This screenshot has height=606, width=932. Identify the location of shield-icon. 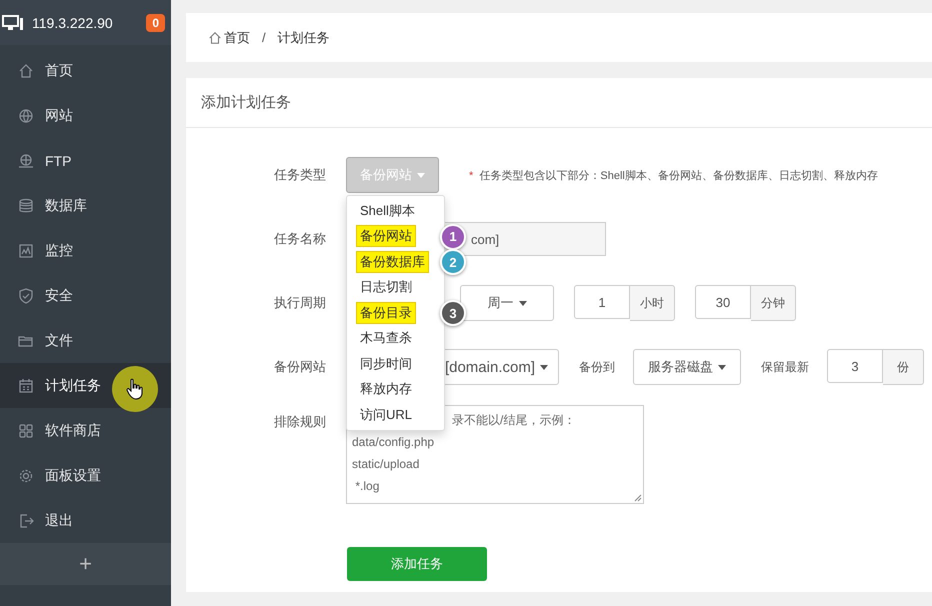
(26, 296).